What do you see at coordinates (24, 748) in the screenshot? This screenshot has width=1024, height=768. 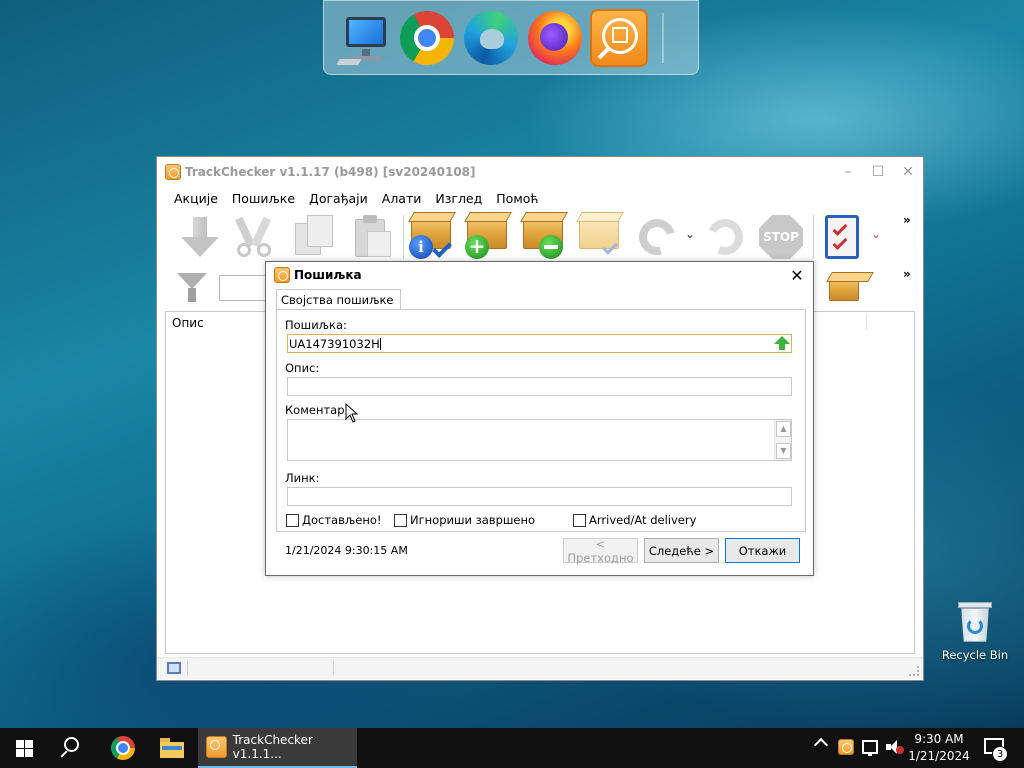 I see `start-windows-icon` at bounding box center [24, 748].